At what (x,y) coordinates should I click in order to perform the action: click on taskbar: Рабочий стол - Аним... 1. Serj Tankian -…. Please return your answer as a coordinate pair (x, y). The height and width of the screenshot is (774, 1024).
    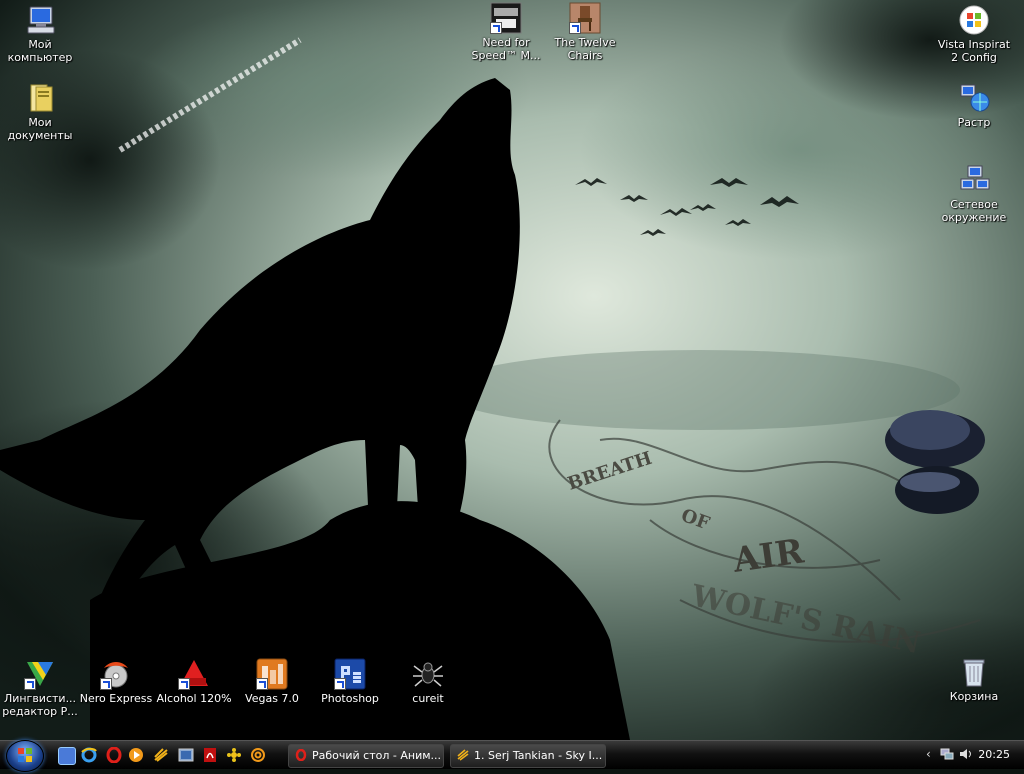
    Looking at the image, I should click on (512, 756).